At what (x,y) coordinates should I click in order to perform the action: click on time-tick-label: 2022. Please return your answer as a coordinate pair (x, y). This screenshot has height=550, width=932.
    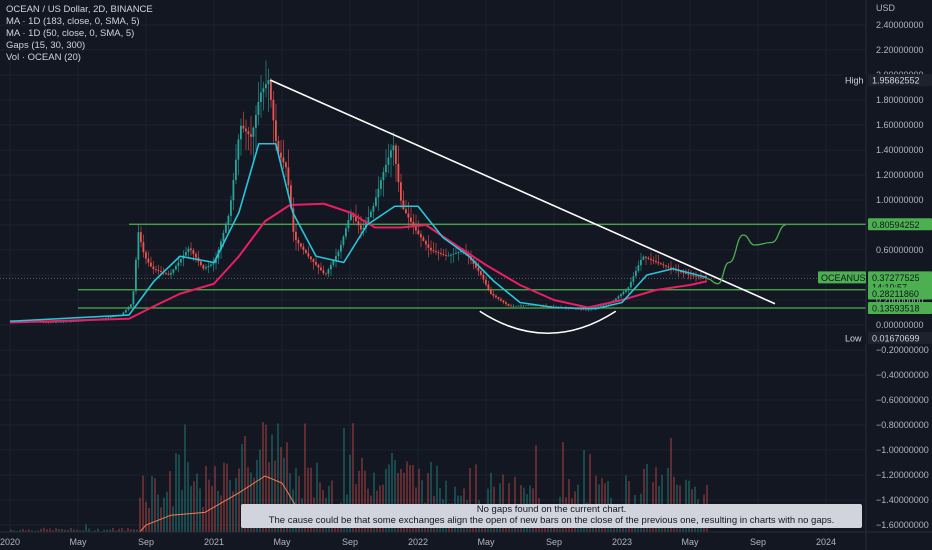
    Looking at the image, I should click on (418, 542).